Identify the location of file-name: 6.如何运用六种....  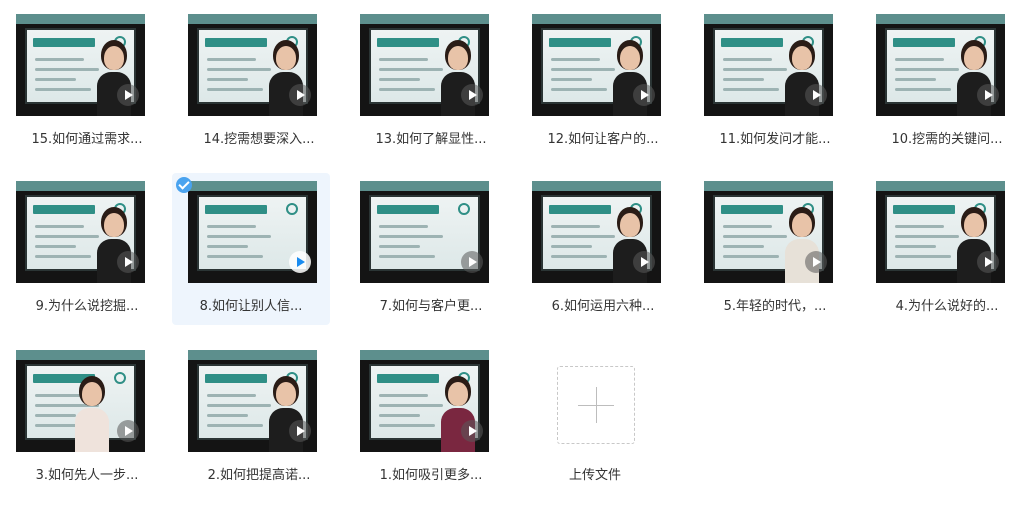
(603, 304).